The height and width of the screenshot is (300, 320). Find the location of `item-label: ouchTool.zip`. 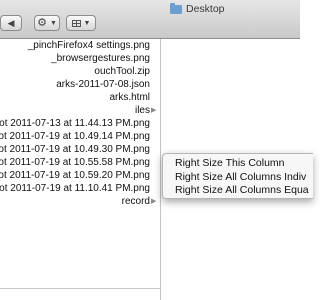

item-label: ouchTool.zip is located at coordinates (122, 71).